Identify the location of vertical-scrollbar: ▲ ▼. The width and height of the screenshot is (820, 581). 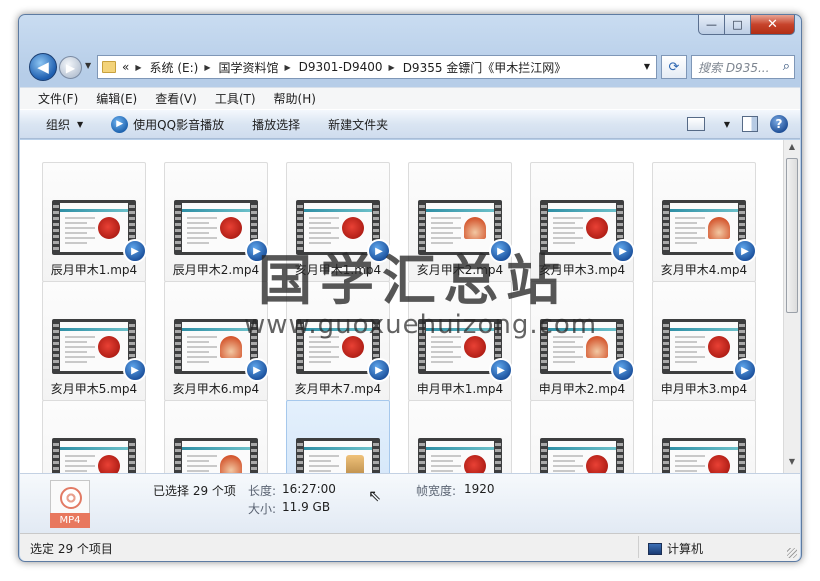
(791, 306).